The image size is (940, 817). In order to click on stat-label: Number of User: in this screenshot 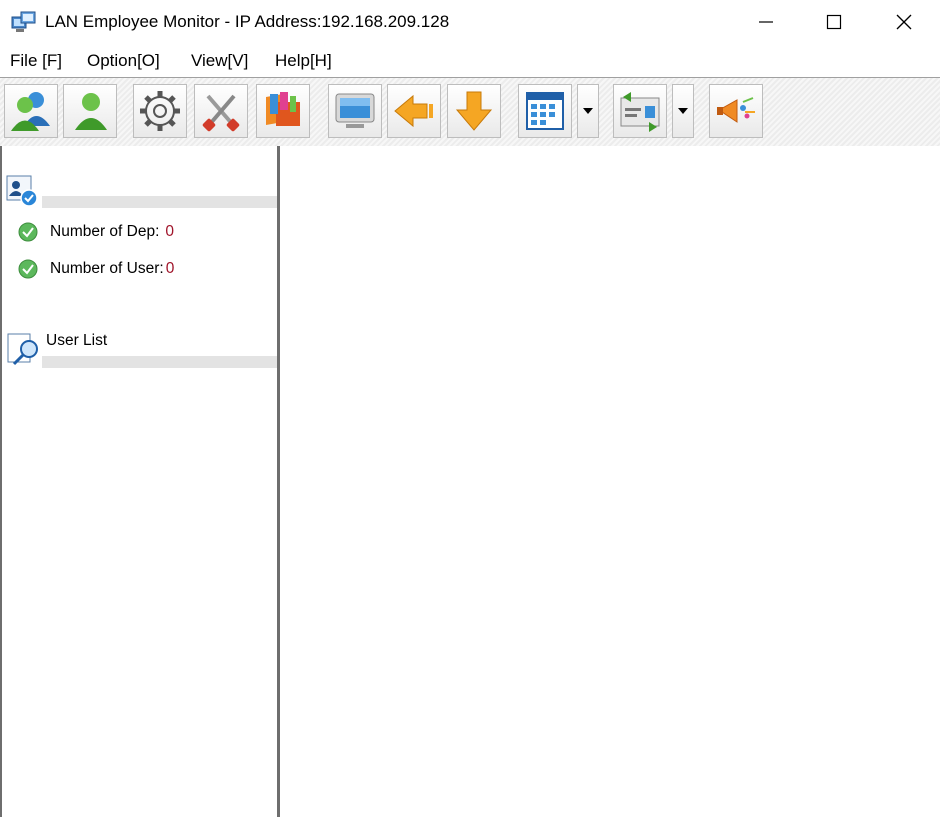, I will do `click(107, 268)`.